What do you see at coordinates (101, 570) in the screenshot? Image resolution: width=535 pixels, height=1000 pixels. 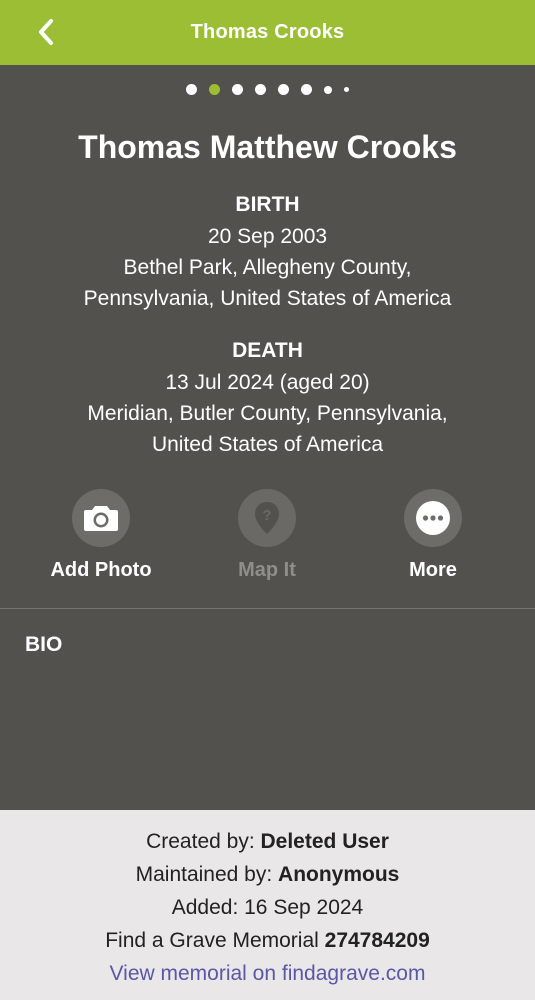 I see `add-photo-label: Add Photo` at bounding box center [101, 570].